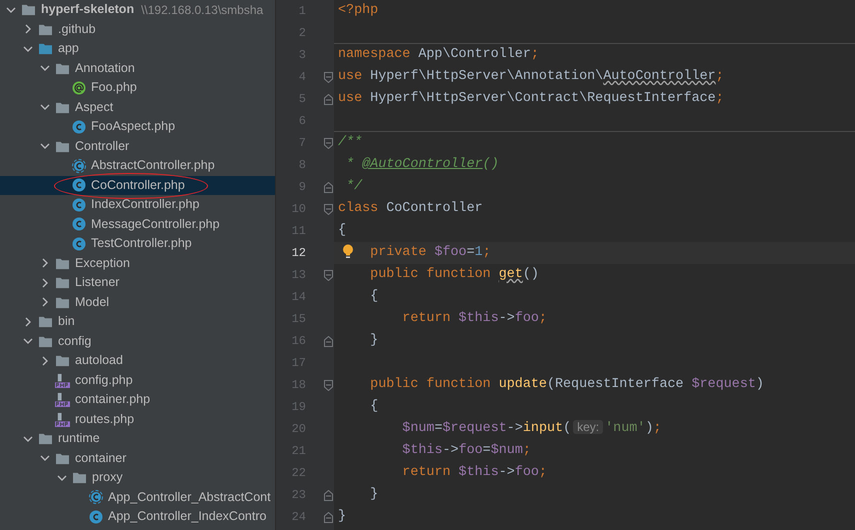 Image resolution: width=855 pixels, height=530 pixels. What do you see at coordinates (137, 282) in the screenshot?
I see `tree-item: Listener` at bounding box center [137, 282].